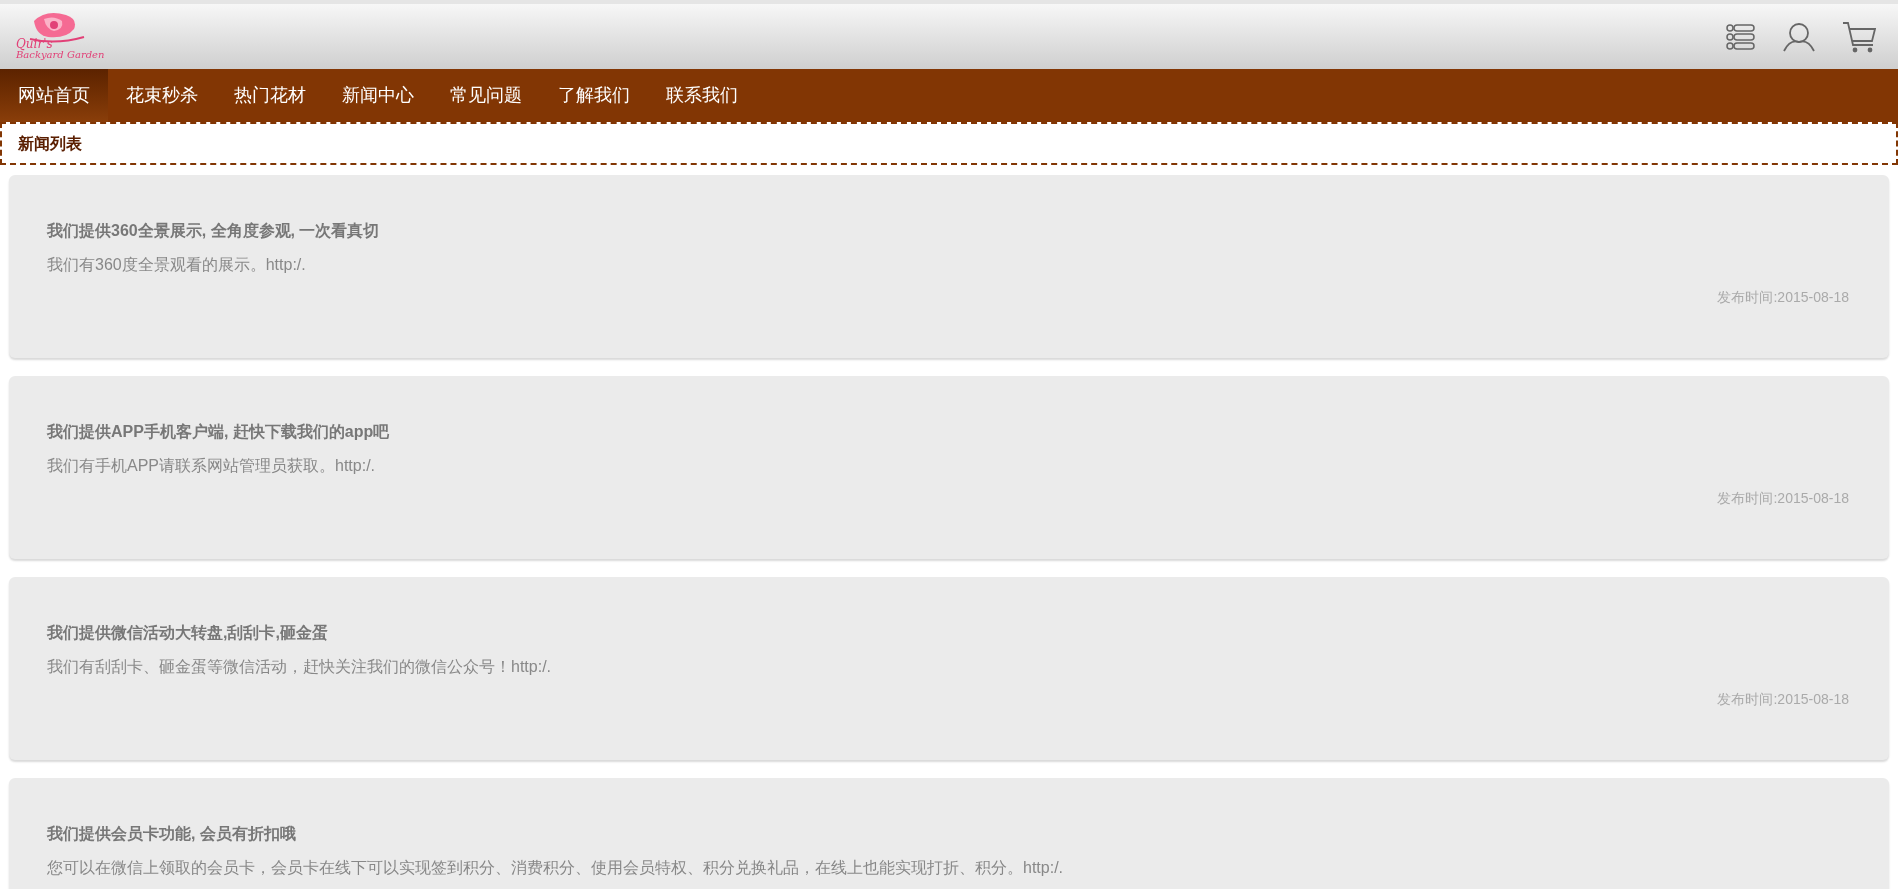  Describe the element at coordinates (212, 466) in the screenshot. I see `news-summary: 我们有手机APP请联系网站管理员获取。http:/.` at that location.